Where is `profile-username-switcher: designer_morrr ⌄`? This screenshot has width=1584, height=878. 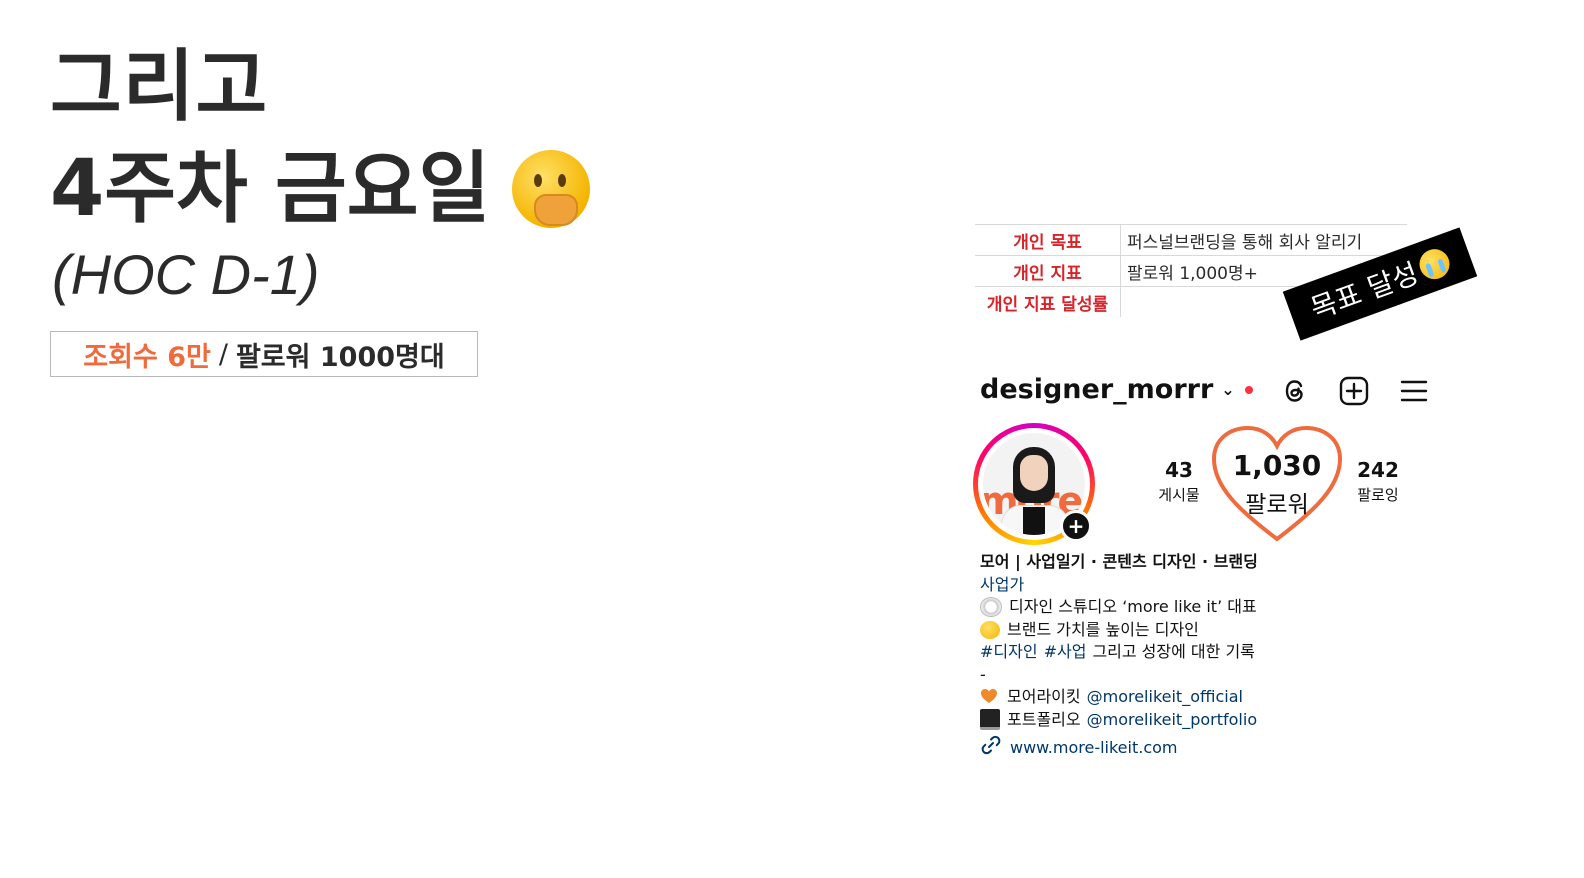
profile-username-switcher: designer_morrr ⌄ is located at coordinates (1116, 389).